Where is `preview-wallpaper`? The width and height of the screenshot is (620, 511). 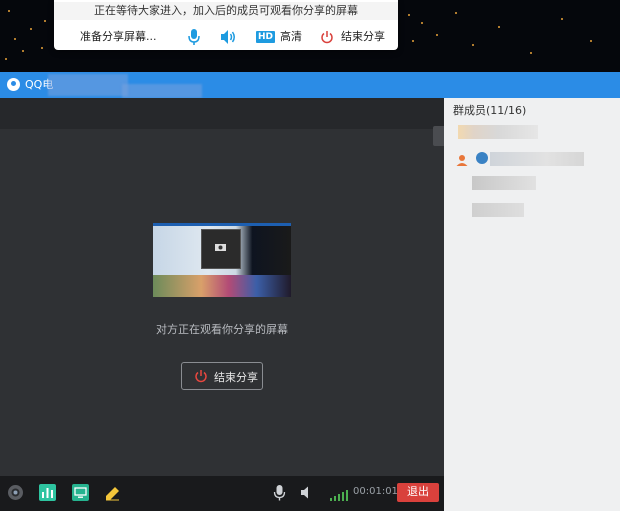 preview-wallpaper is located at coordinates (222, 286).